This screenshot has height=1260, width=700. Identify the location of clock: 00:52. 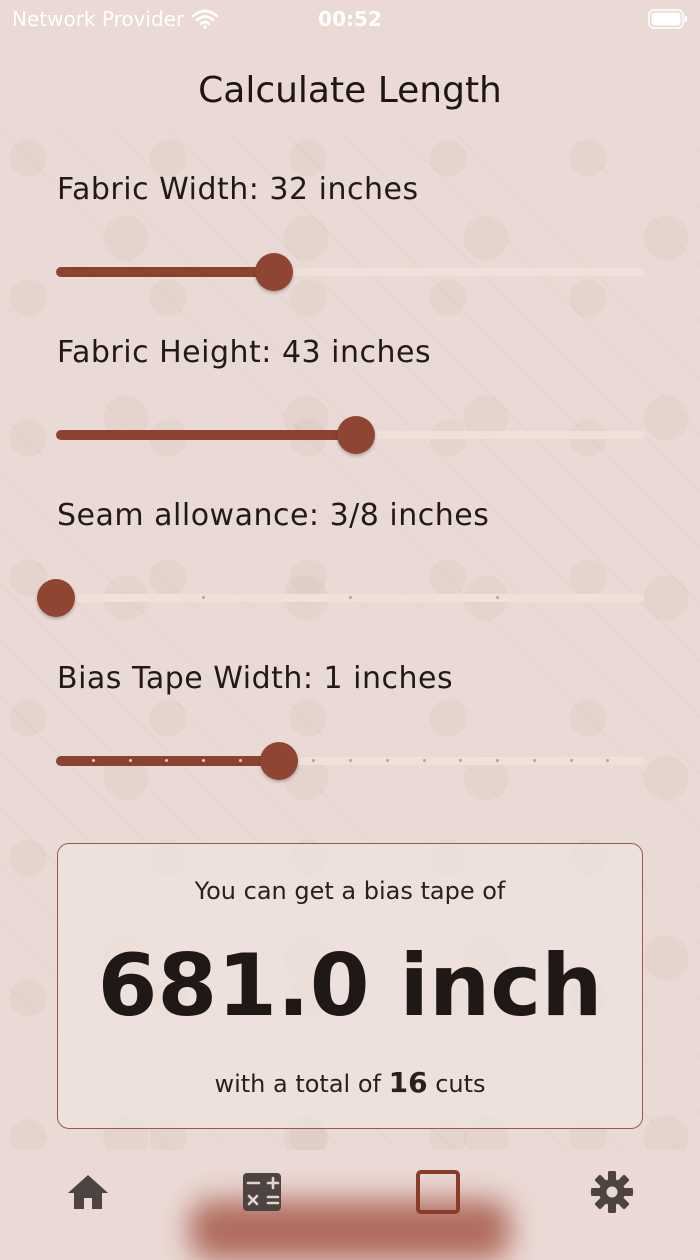
(350, 19).